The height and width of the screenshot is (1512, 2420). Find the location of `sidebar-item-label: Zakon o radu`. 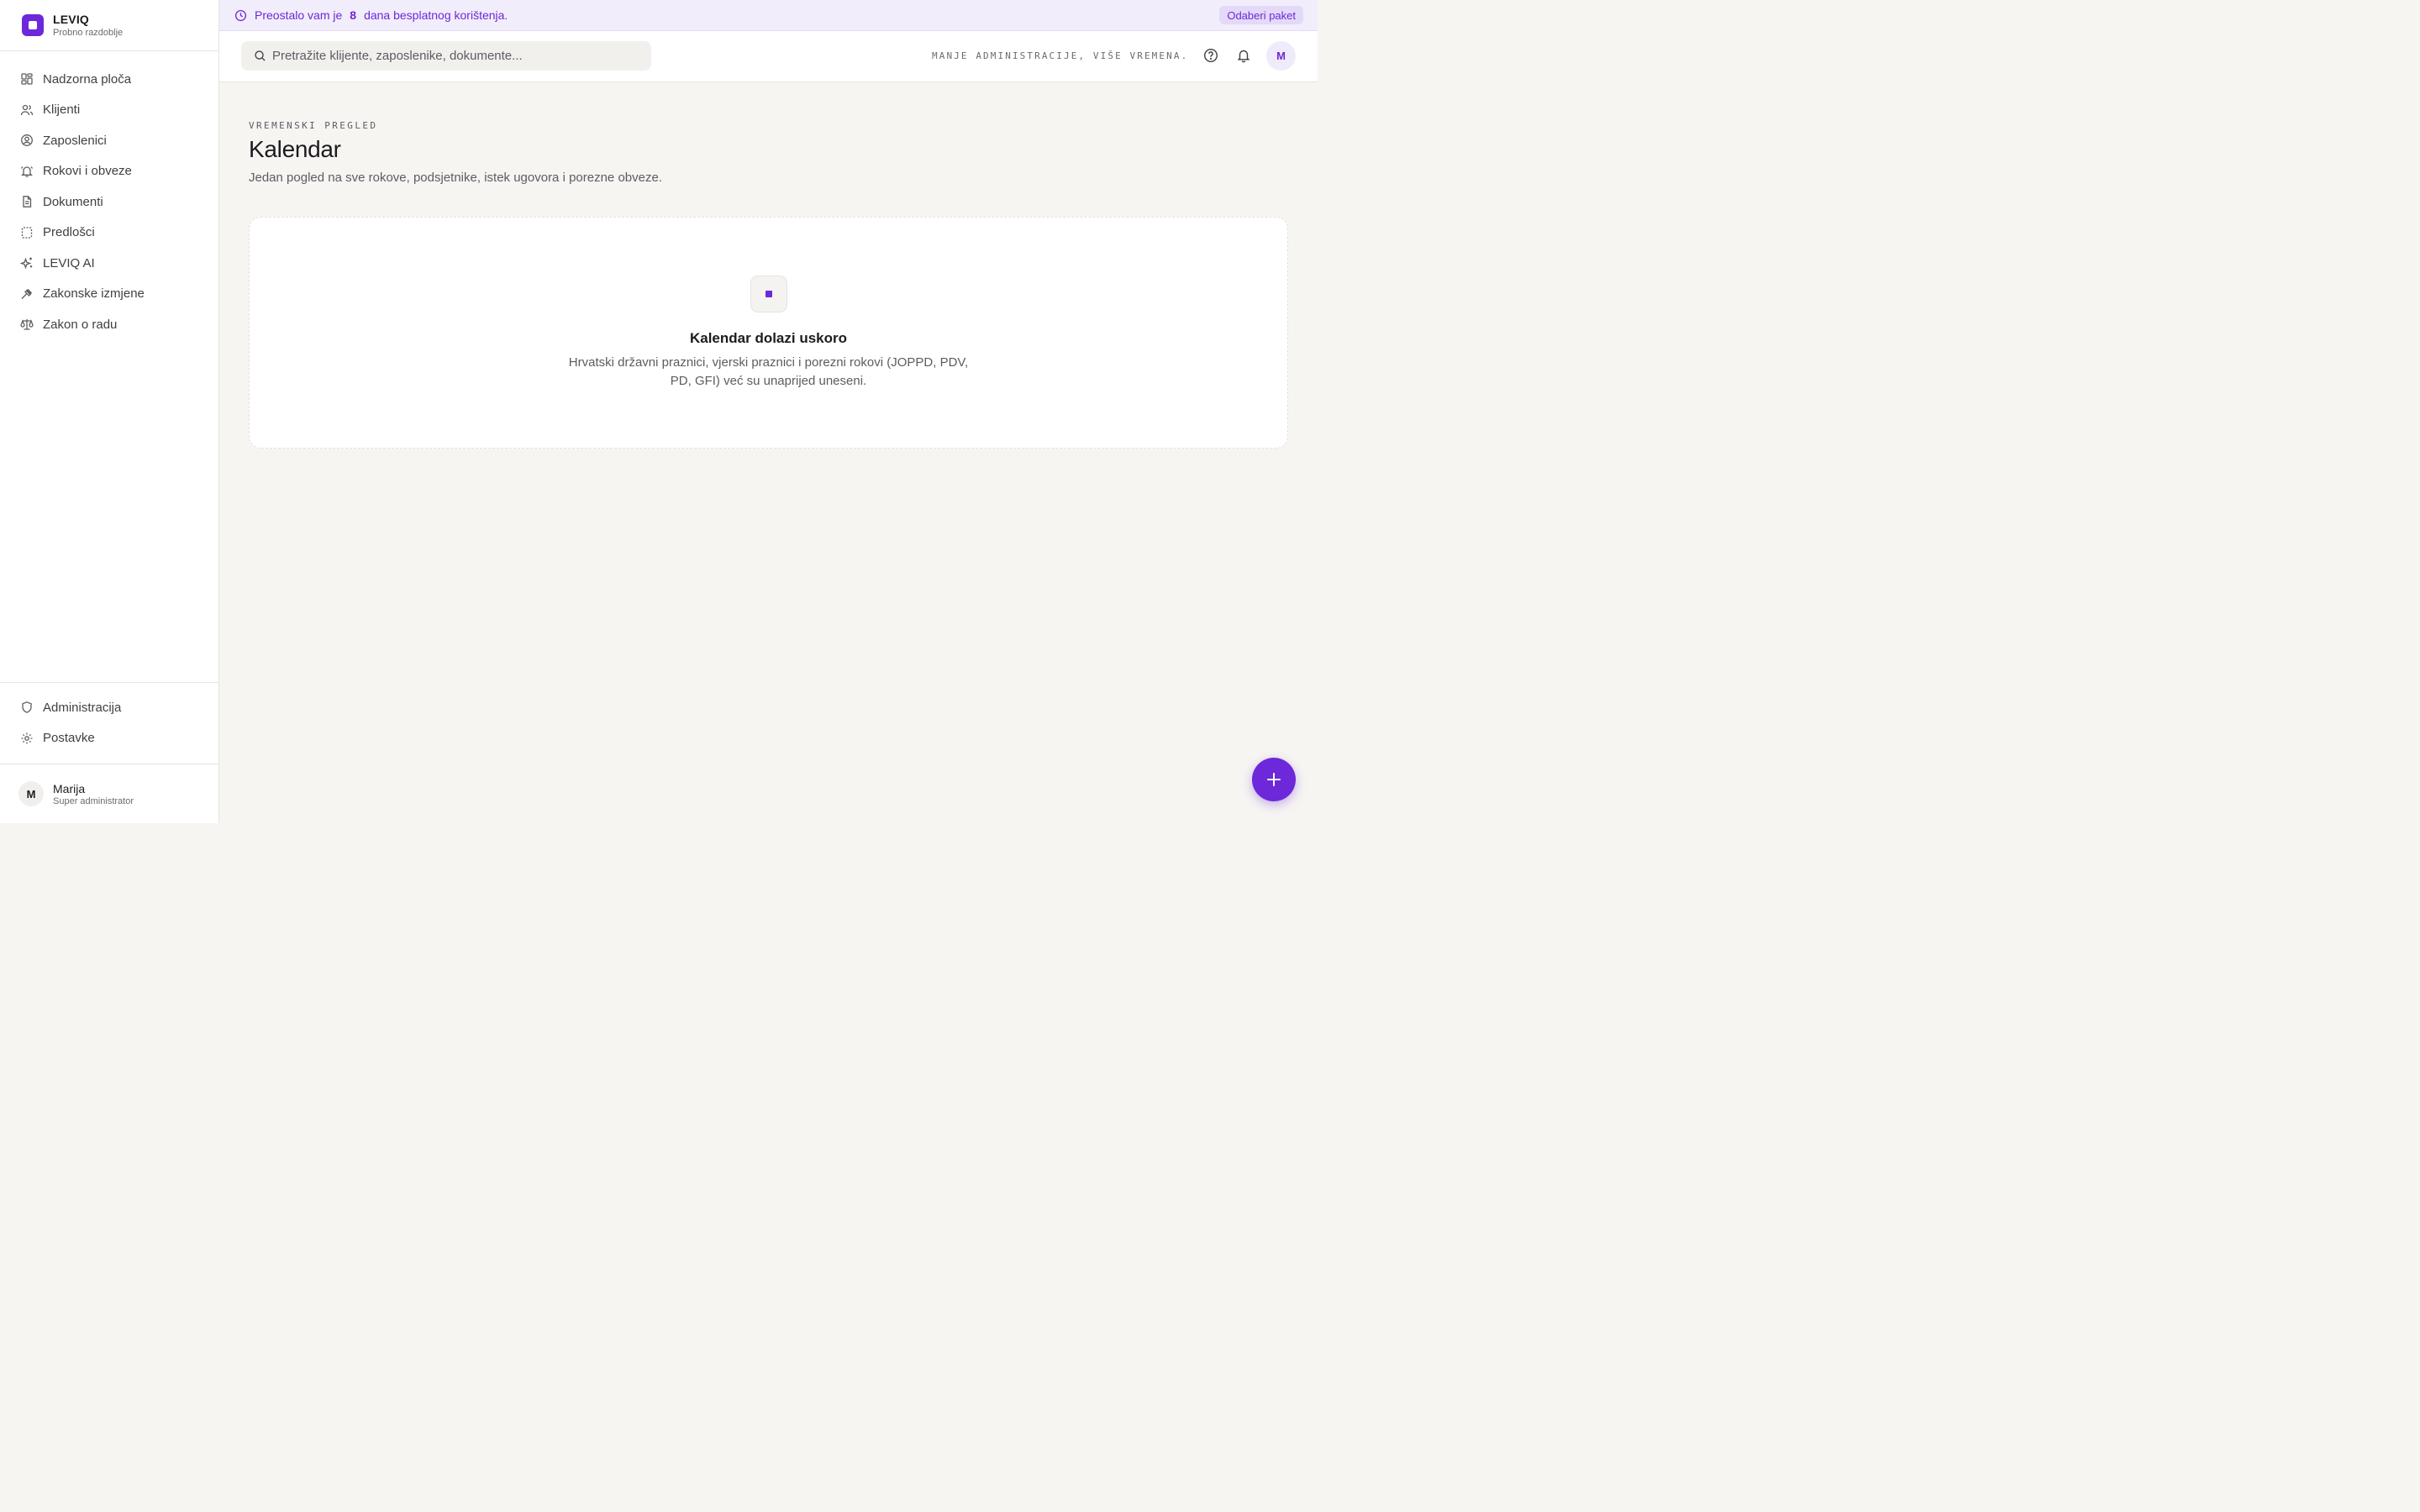

sidebar-item-label: Zakon o radu is located at coordinates (80, 324).